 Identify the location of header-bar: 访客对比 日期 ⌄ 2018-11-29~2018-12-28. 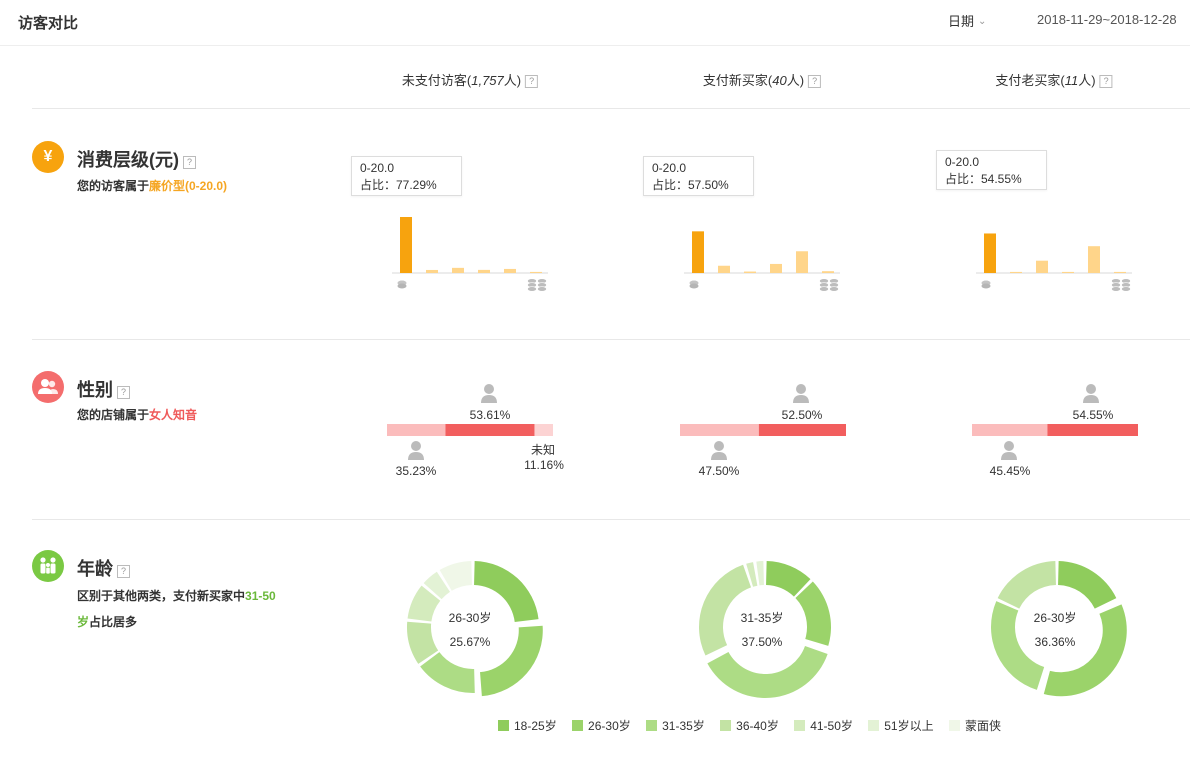
(595, 23).